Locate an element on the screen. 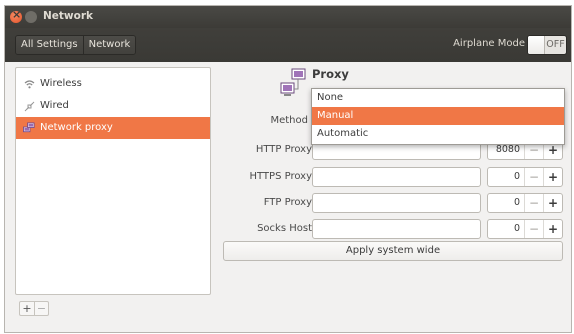 Image resolution: width=574 pixels, height=334 pixels. breadcrumb-network: Network is located at coordinates (109, 45).